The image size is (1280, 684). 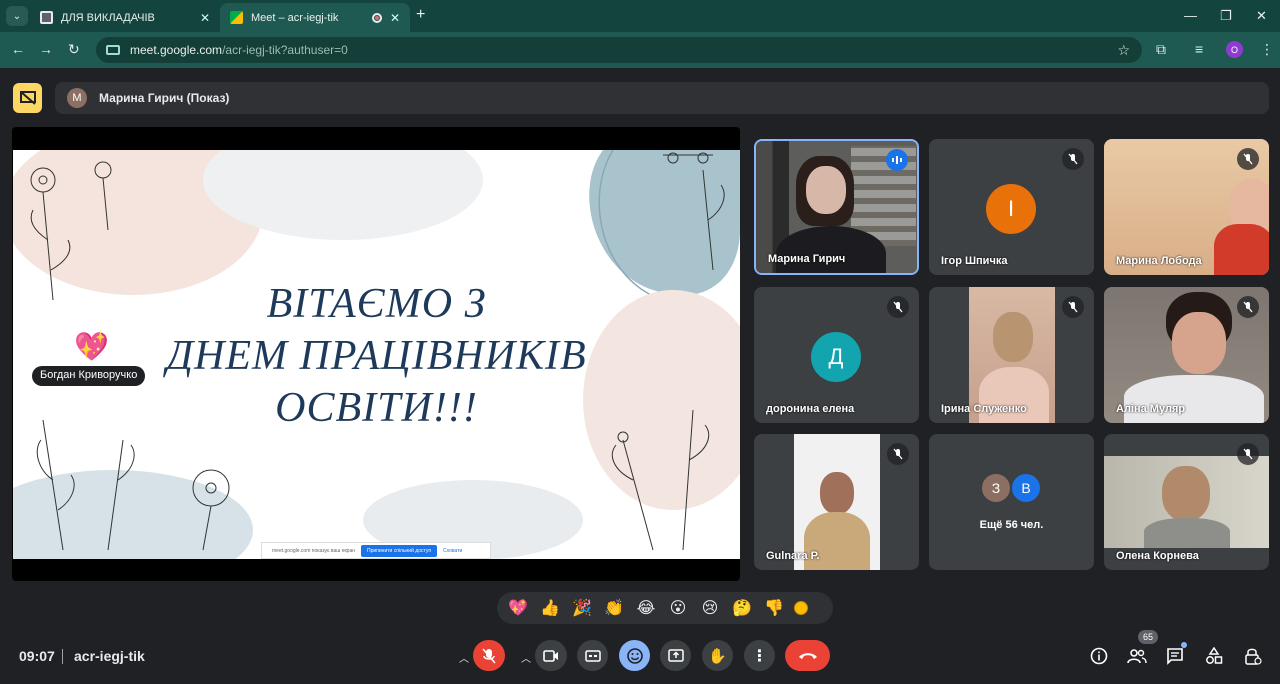 What do you see at coordinates (582, 608) in the screenshot?
I see `reaction-party-button: 🎉` at bounding box center [582, 608].